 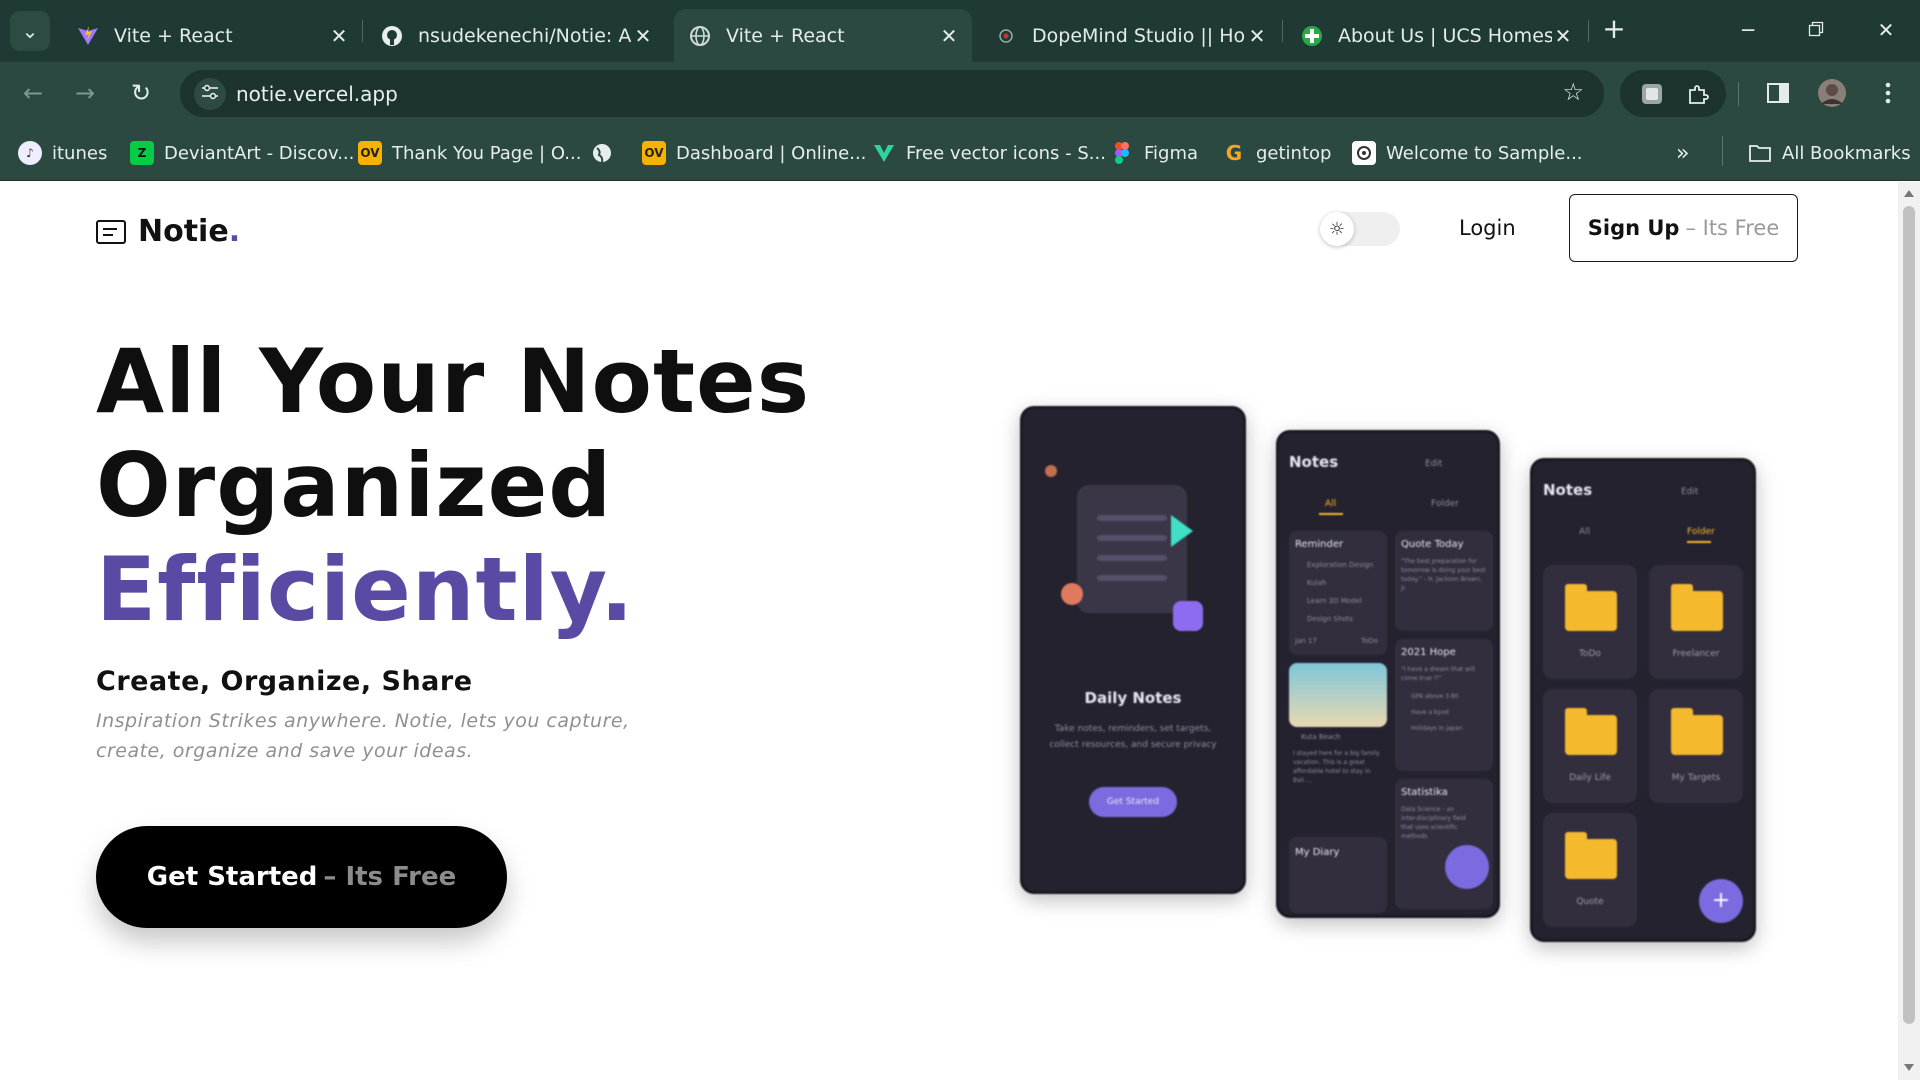 I want to click on get-started-button: Get Started – Its Free, so click(x=301, y=877).